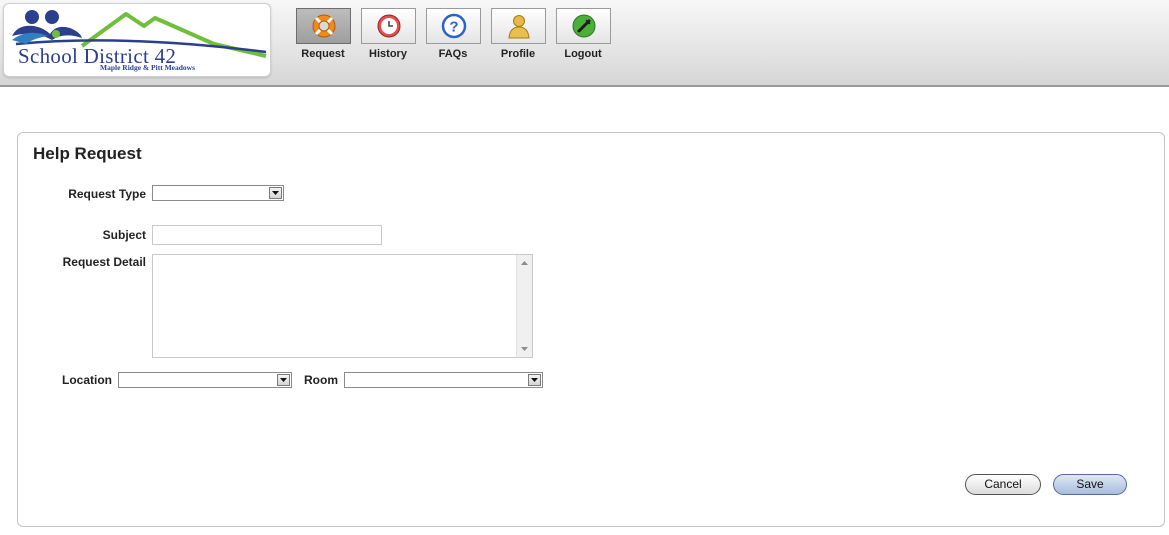 This screenshot has height=535, width=1169. Describe the element at coordinates (205, 380) in the screenshot. I see `location-select` at that location.